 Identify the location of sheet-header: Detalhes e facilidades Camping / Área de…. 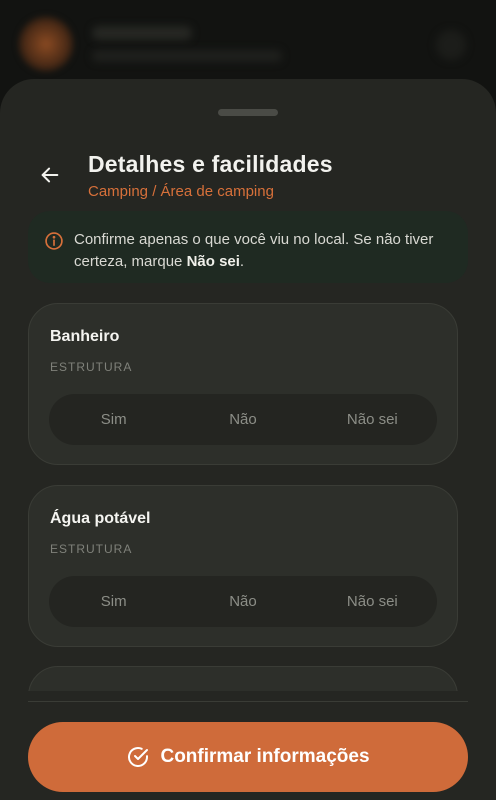
(248, 179).